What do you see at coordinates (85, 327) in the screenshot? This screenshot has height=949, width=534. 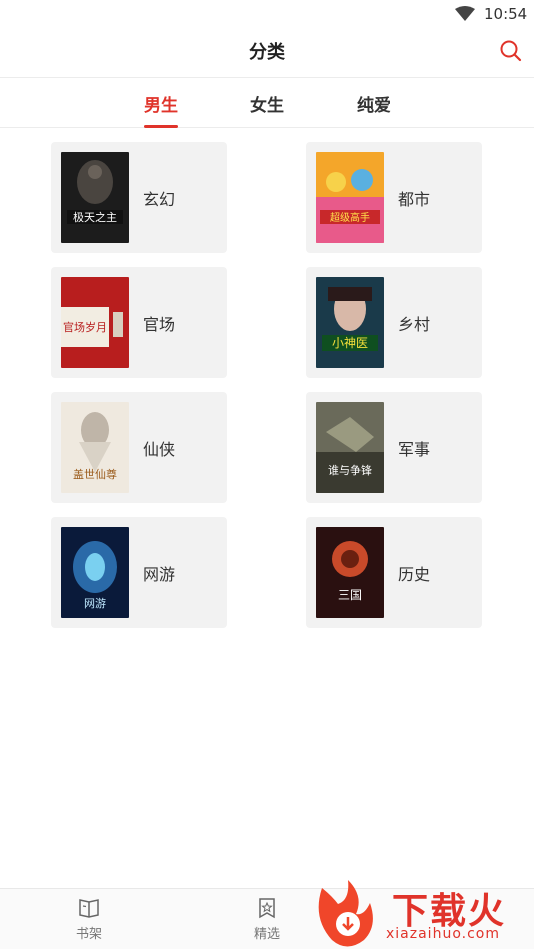 I see `svg-text: 官场岁月` at bounding box center [85, 327].